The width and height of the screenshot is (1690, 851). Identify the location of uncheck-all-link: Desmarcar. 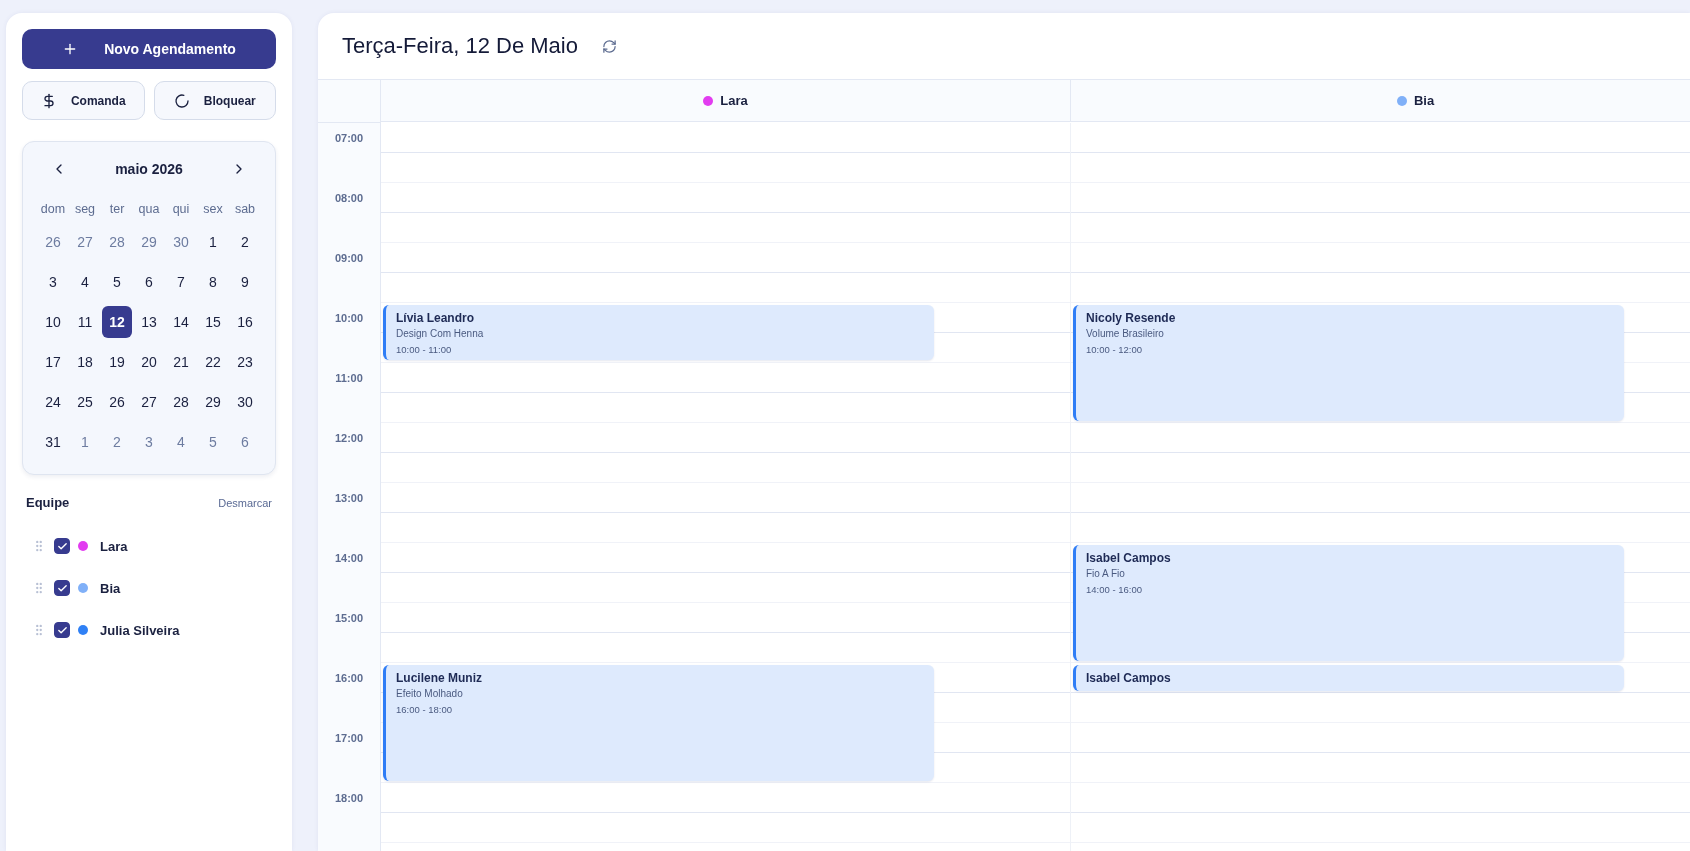
(245, 502).